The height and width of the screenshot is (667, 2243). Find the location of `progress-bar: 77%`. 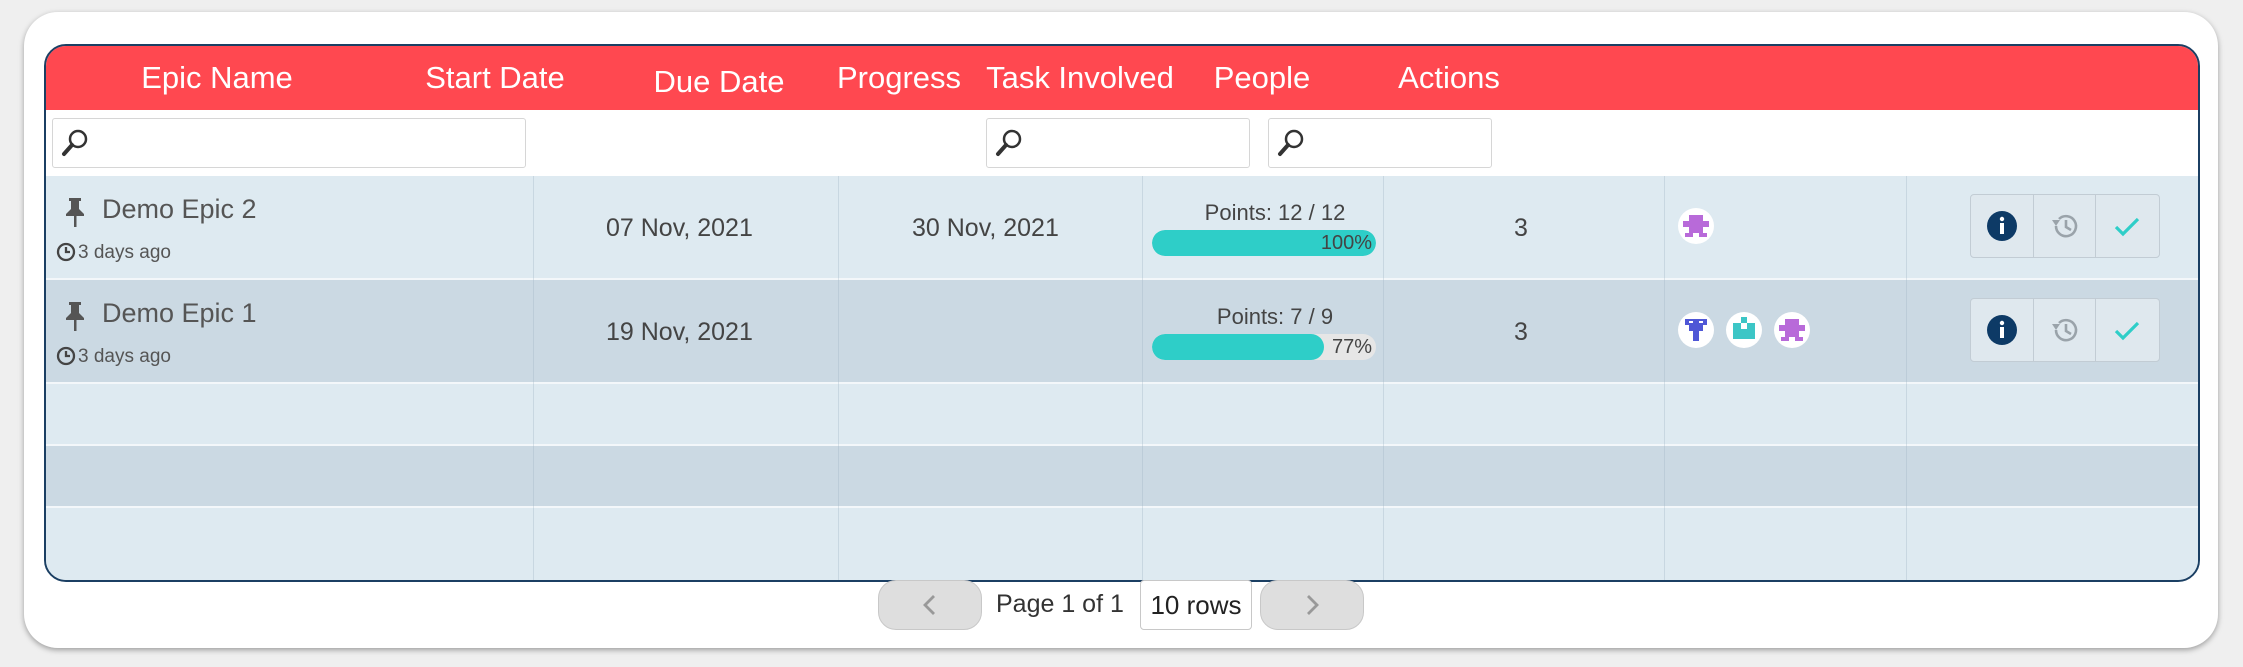

progress-bar: 77% is located at coordinates (1264, 347).